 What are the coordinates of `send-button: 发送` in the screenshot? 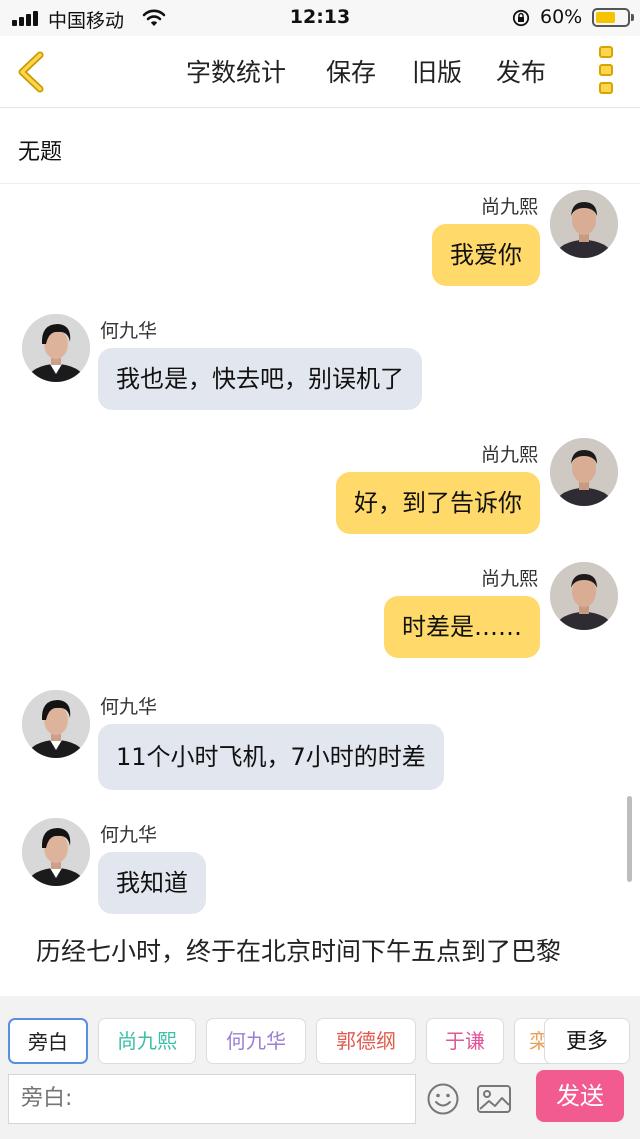 It's located at (580, 1096).